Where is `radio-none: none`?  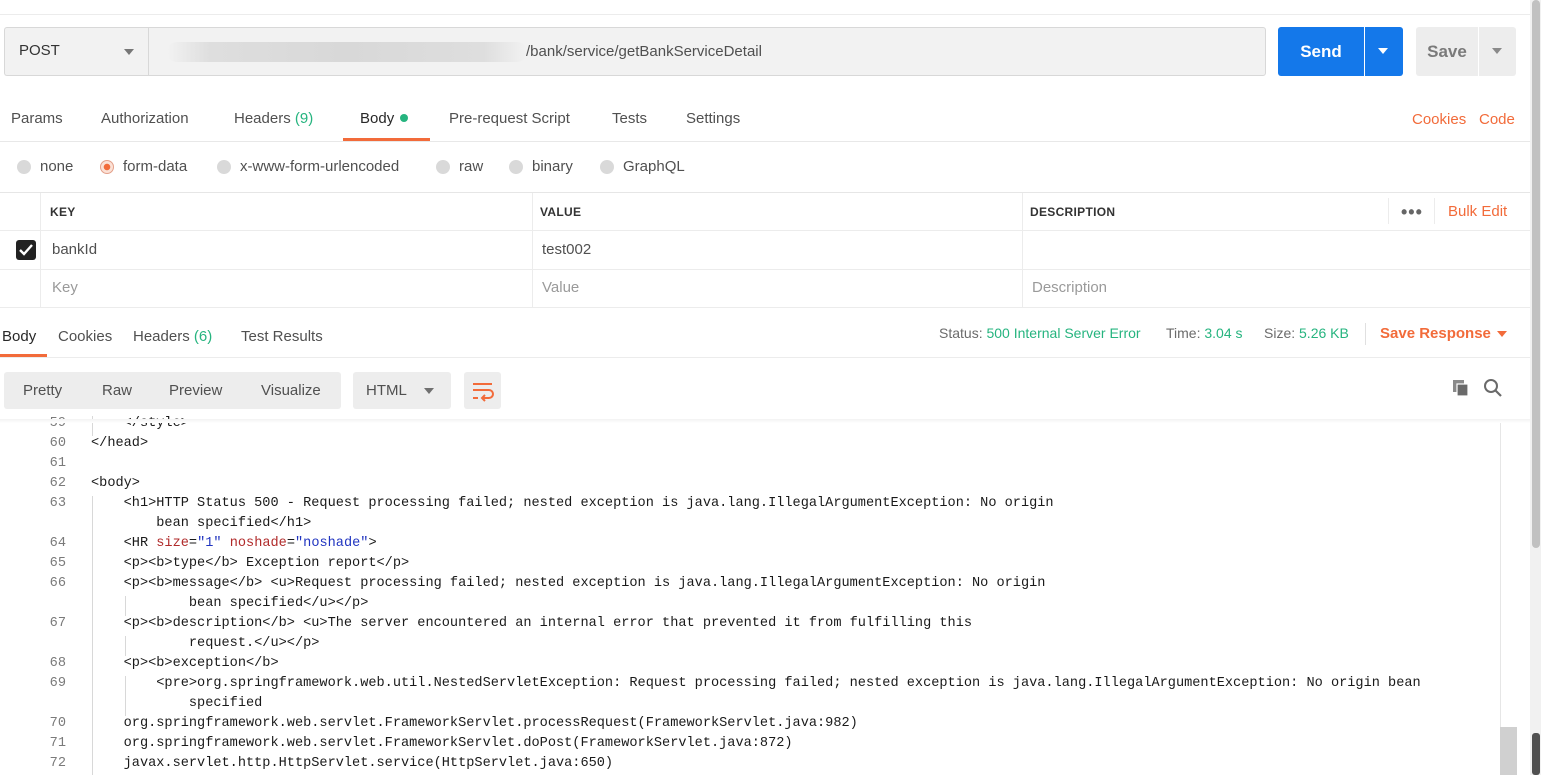
radio-none: none is located at coordinates (45, 166).